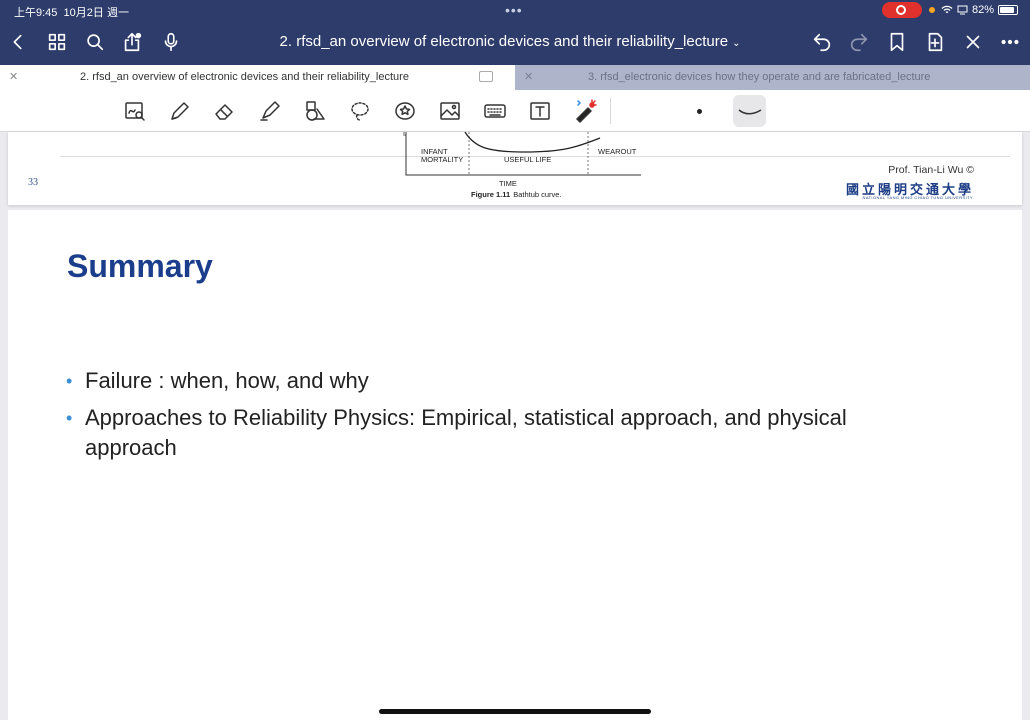  I want to click on figure-label-infant-mortality: INFANT MORTALITY, so click(442, 155).